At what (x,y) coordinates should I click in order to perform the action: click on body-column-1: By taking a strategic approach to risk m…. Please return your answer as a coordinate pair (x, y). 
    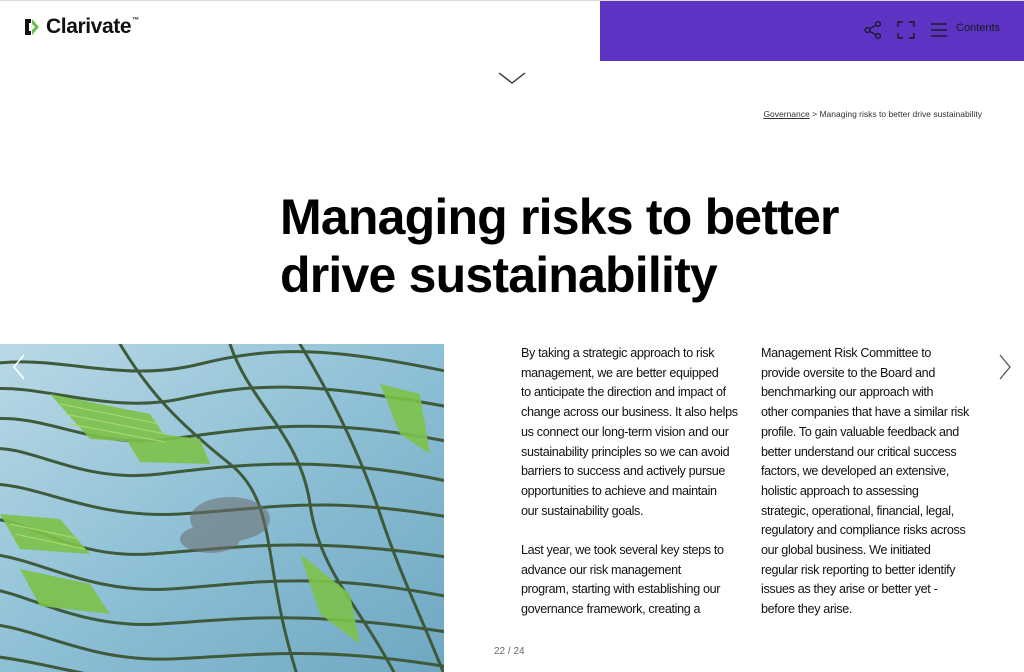
    Looking at the image, I should click on (634, 492).